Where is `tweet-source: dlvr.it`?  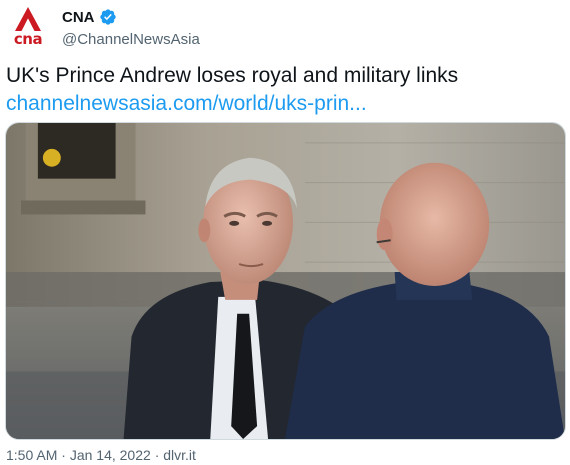
tweet-source: dlvr.it is located at coordinates (179, 455).